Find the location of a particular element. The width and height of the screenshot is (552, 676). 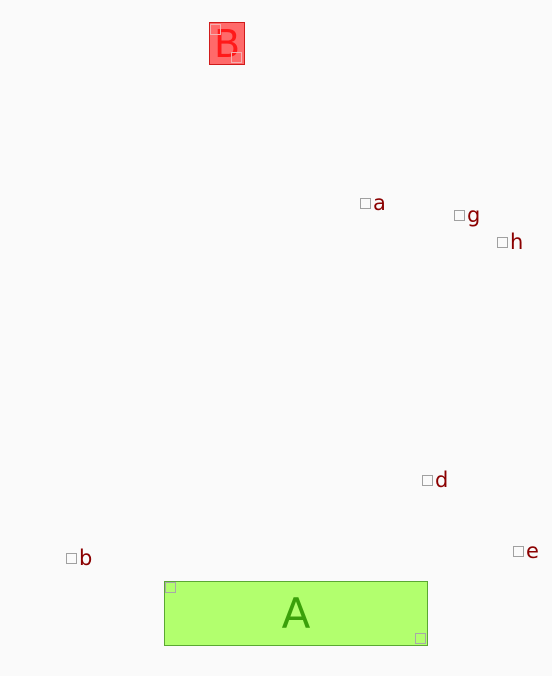

marker-e: e is located at coordinates (526, 551).